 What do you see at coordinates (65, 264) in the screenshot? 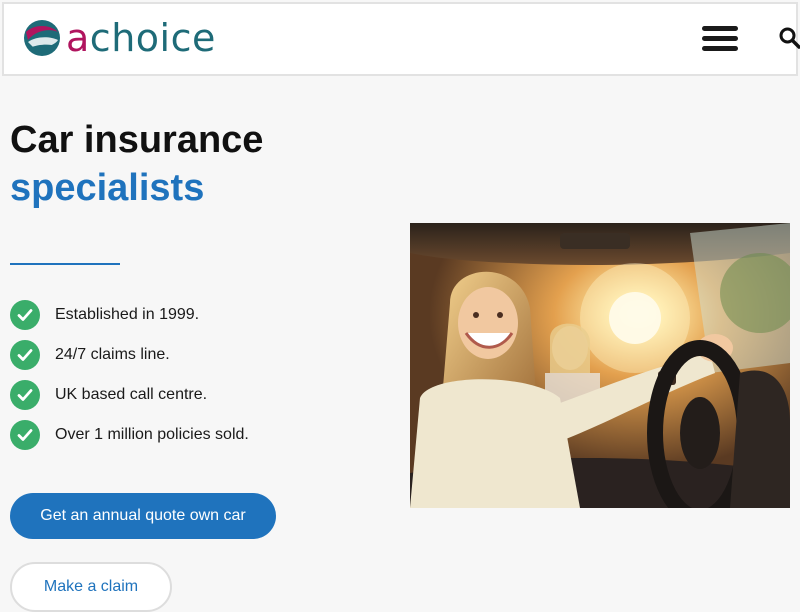
I see `title-divider` at bounding box center [65, 264].